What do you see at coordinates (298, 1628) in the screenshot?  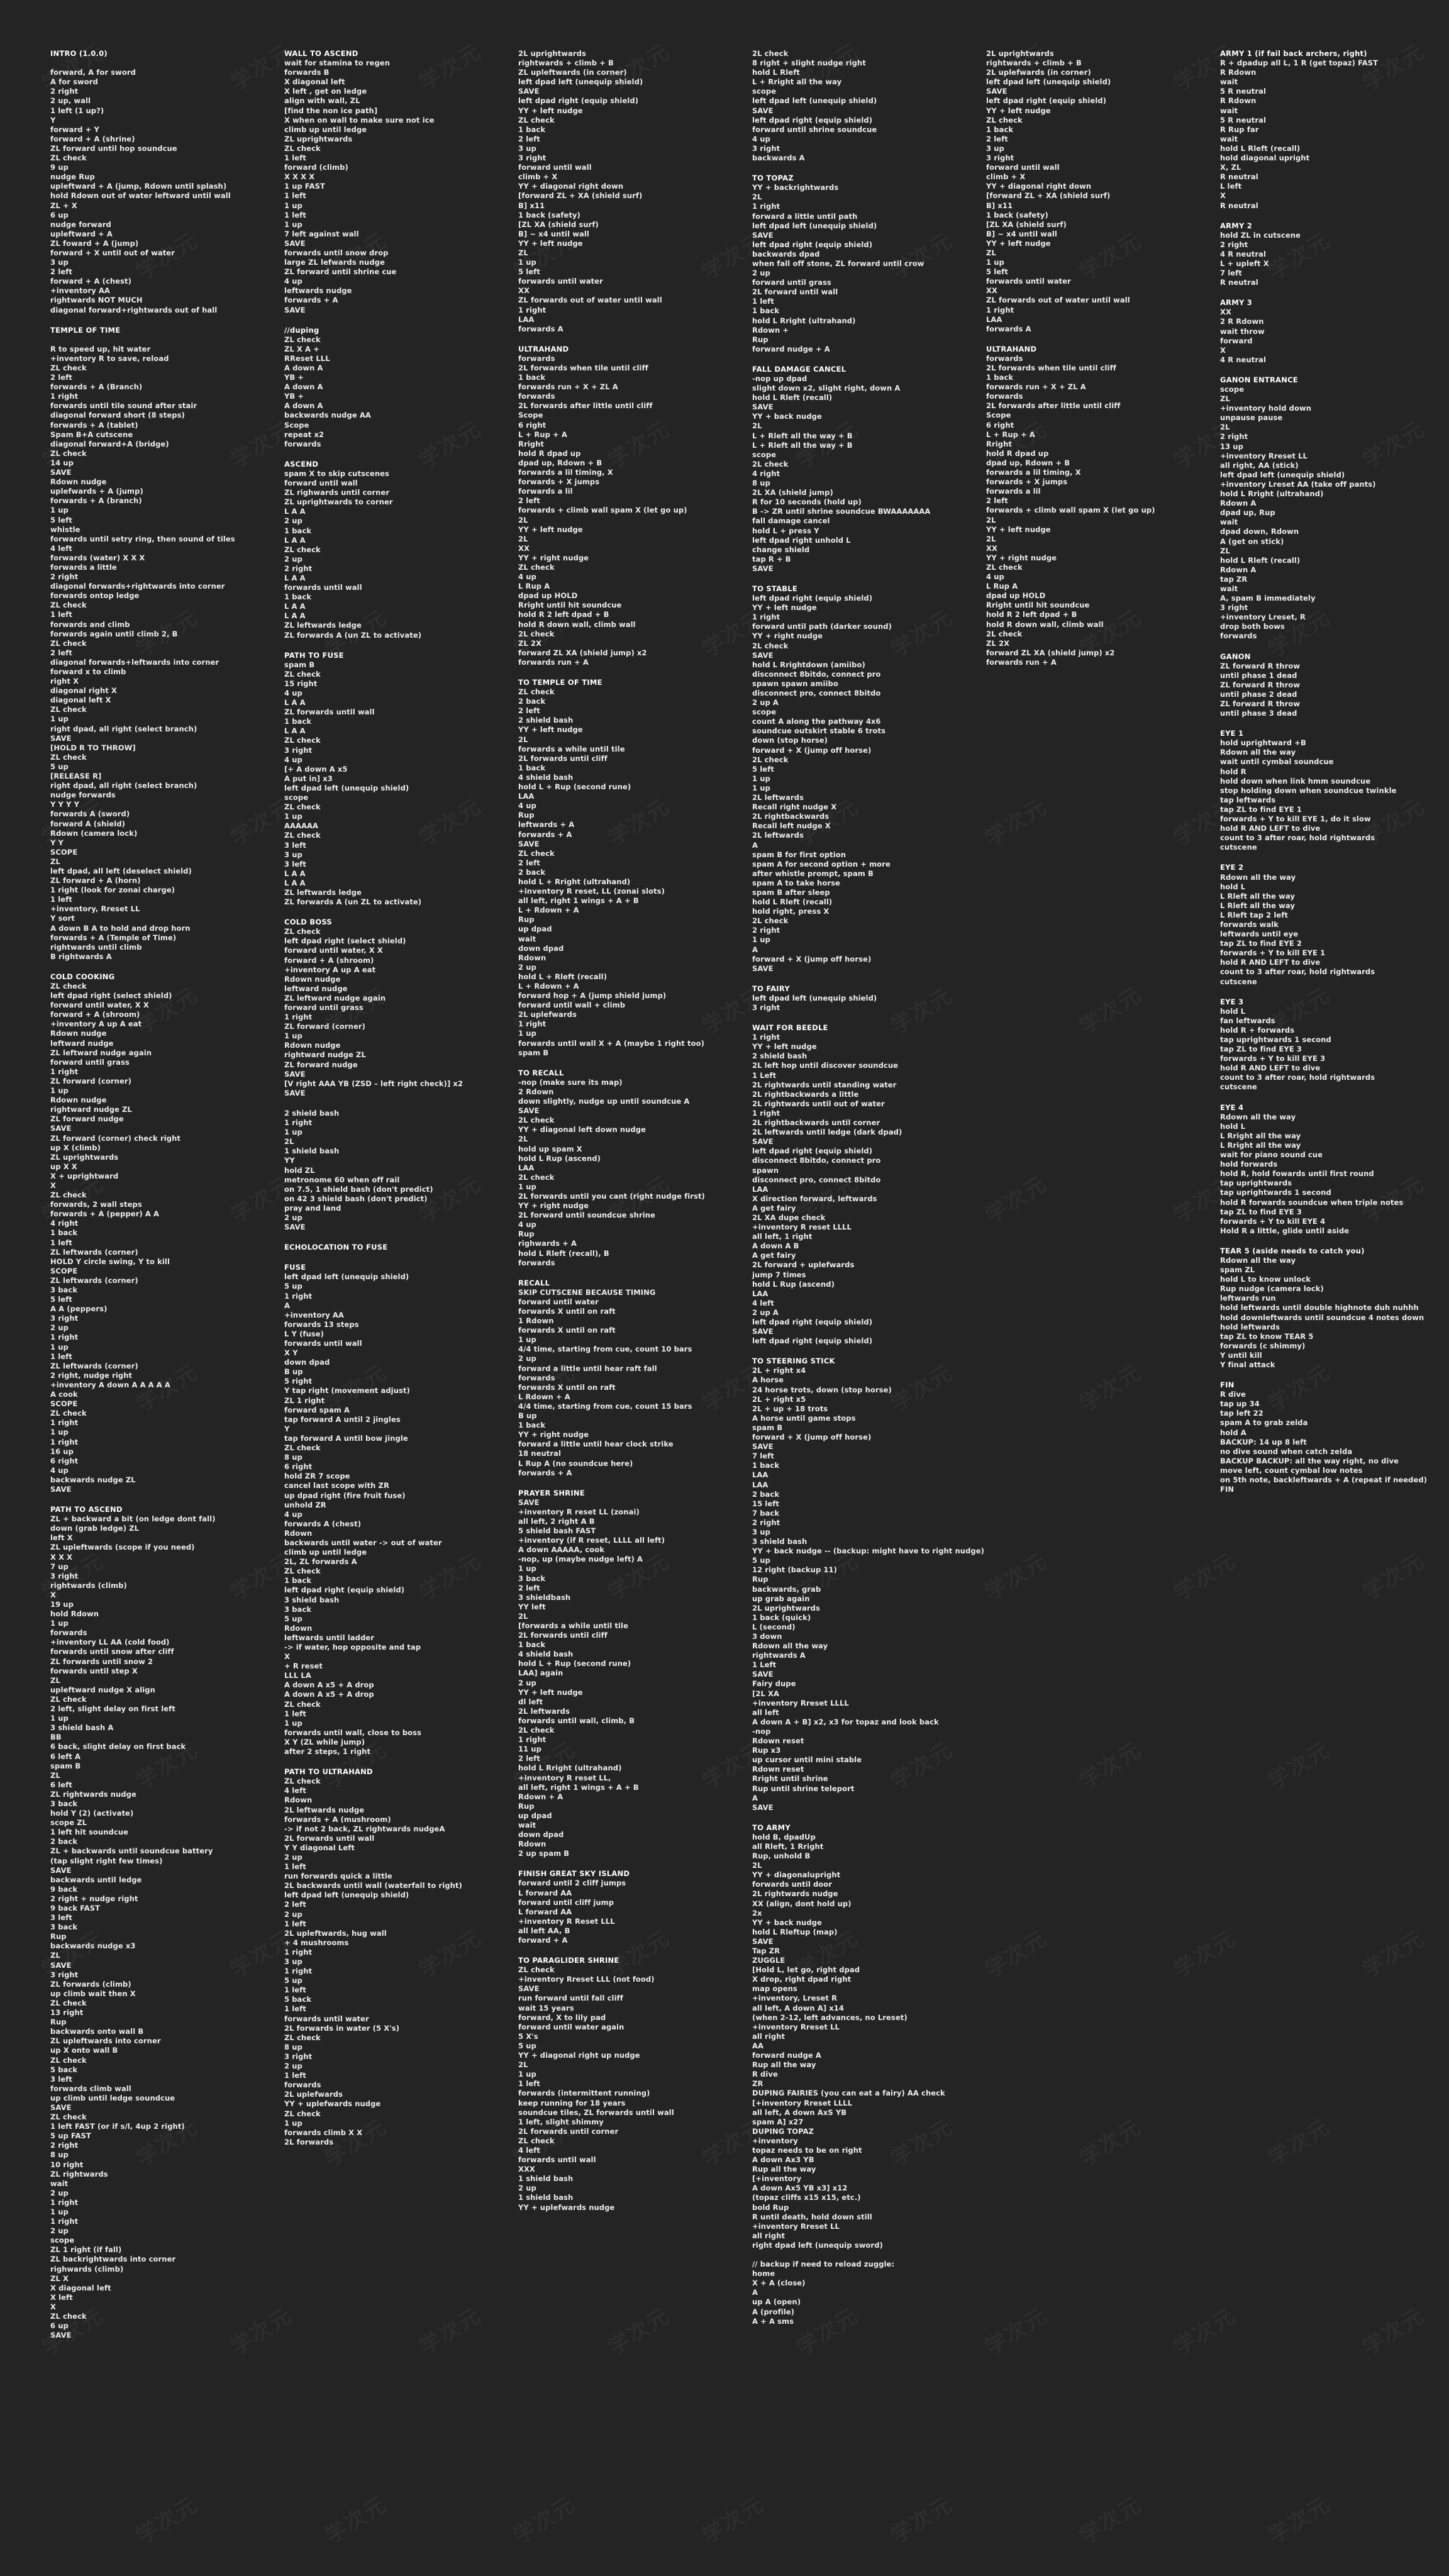 I see `route-step: Rdown` at bounding box center [298, 1628].